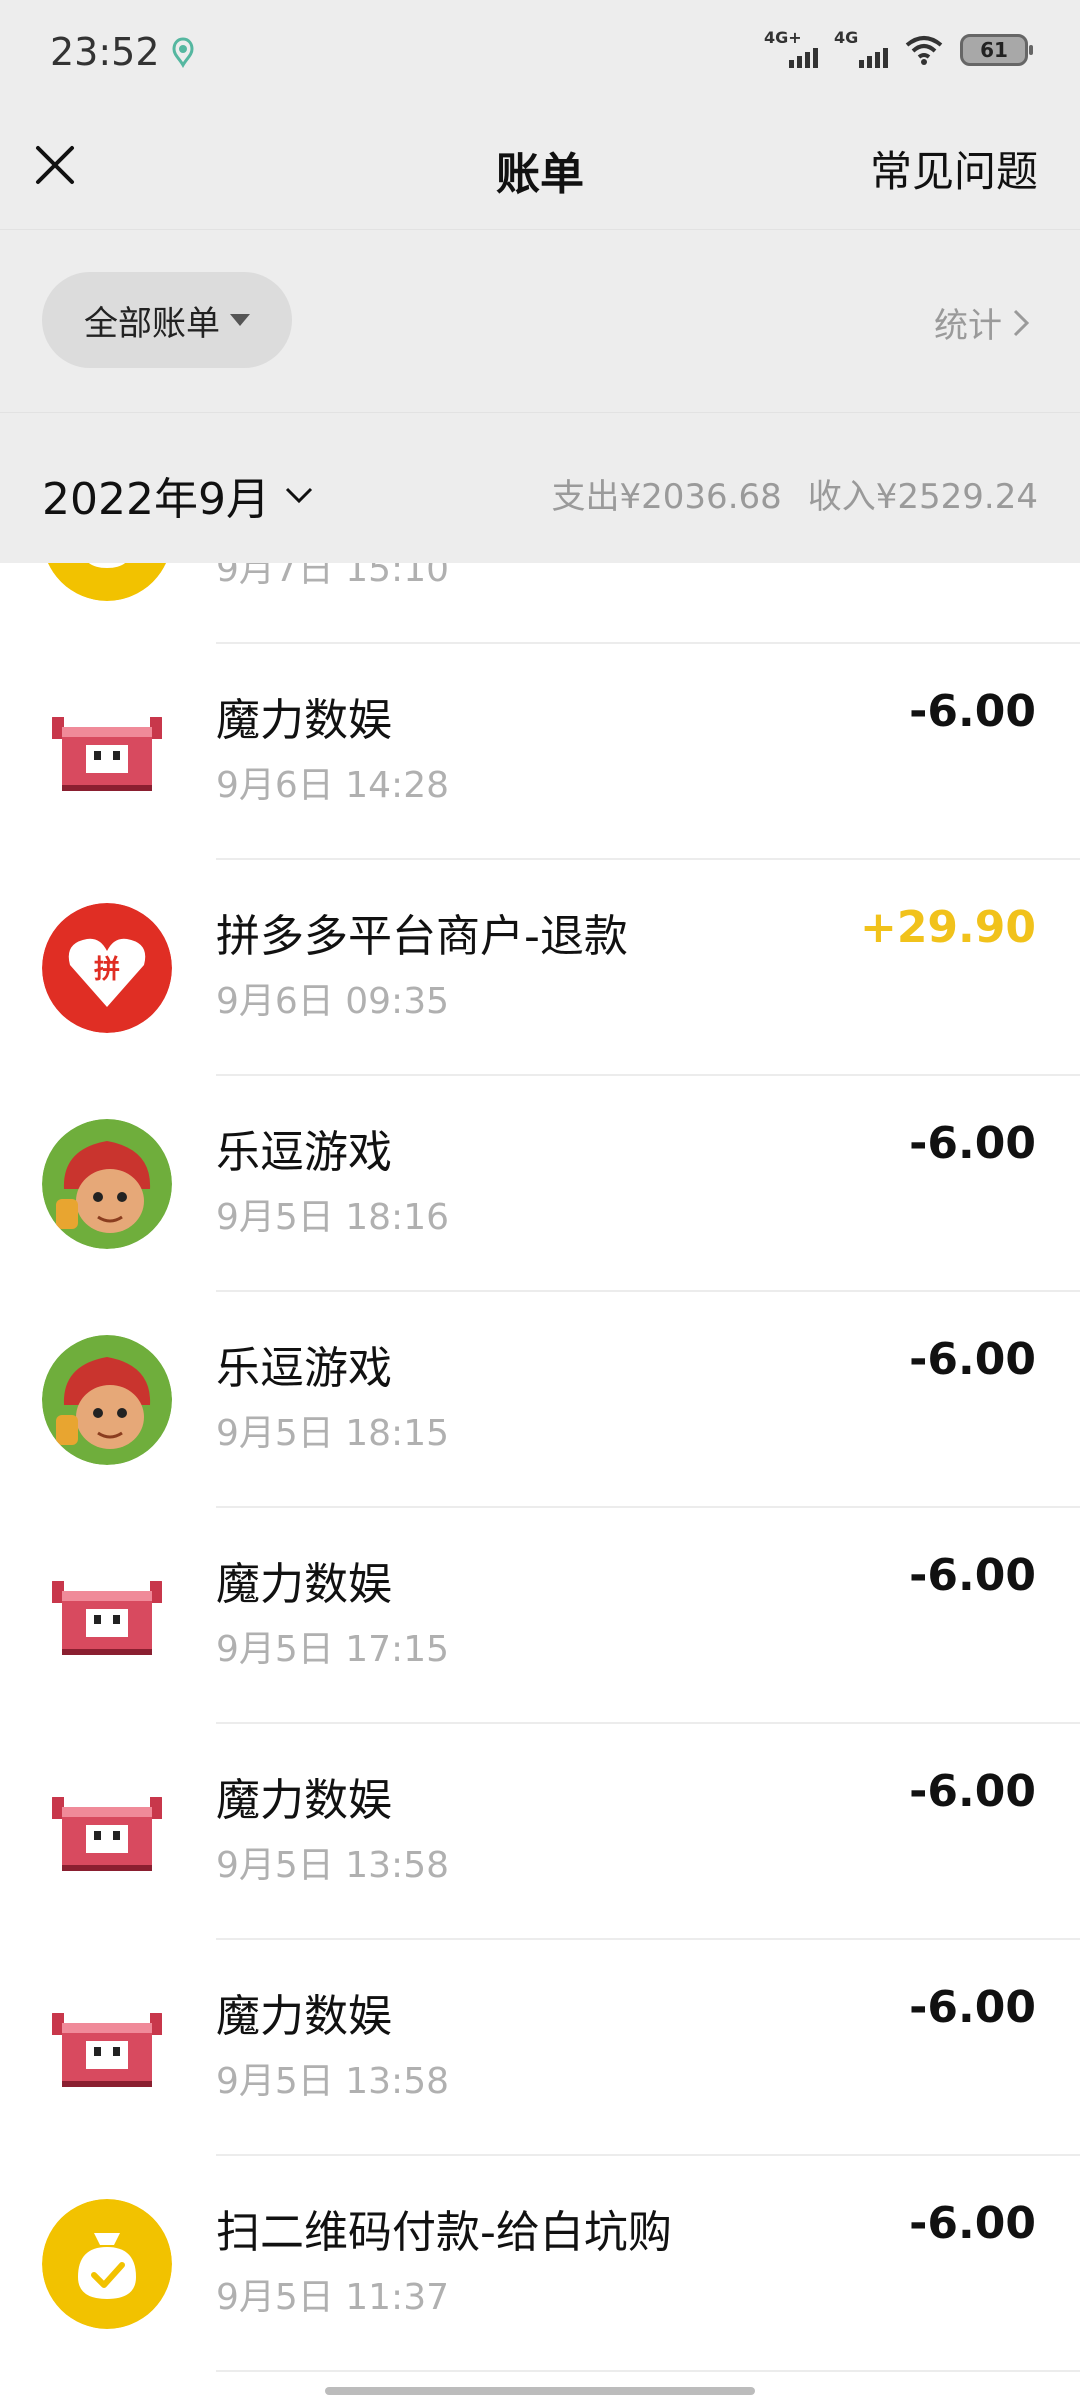 The height and width of the screenshot is (2400, 1080). I want to click on battery-icon: 61, so click(996, 50).